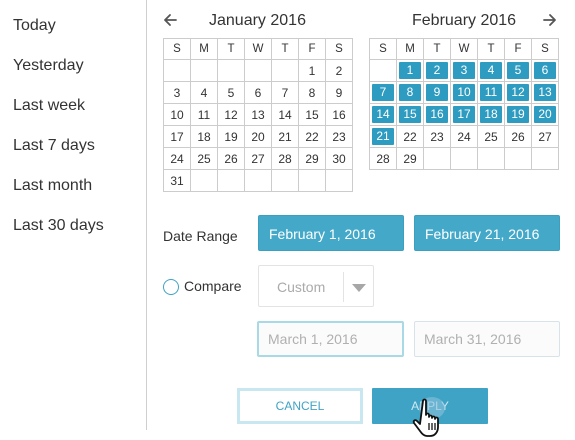 This screenshot has height=440, width=575. Describe the element at coordinates (258, 92) in the screenshot. I see `calendar-day: 6` at that location.